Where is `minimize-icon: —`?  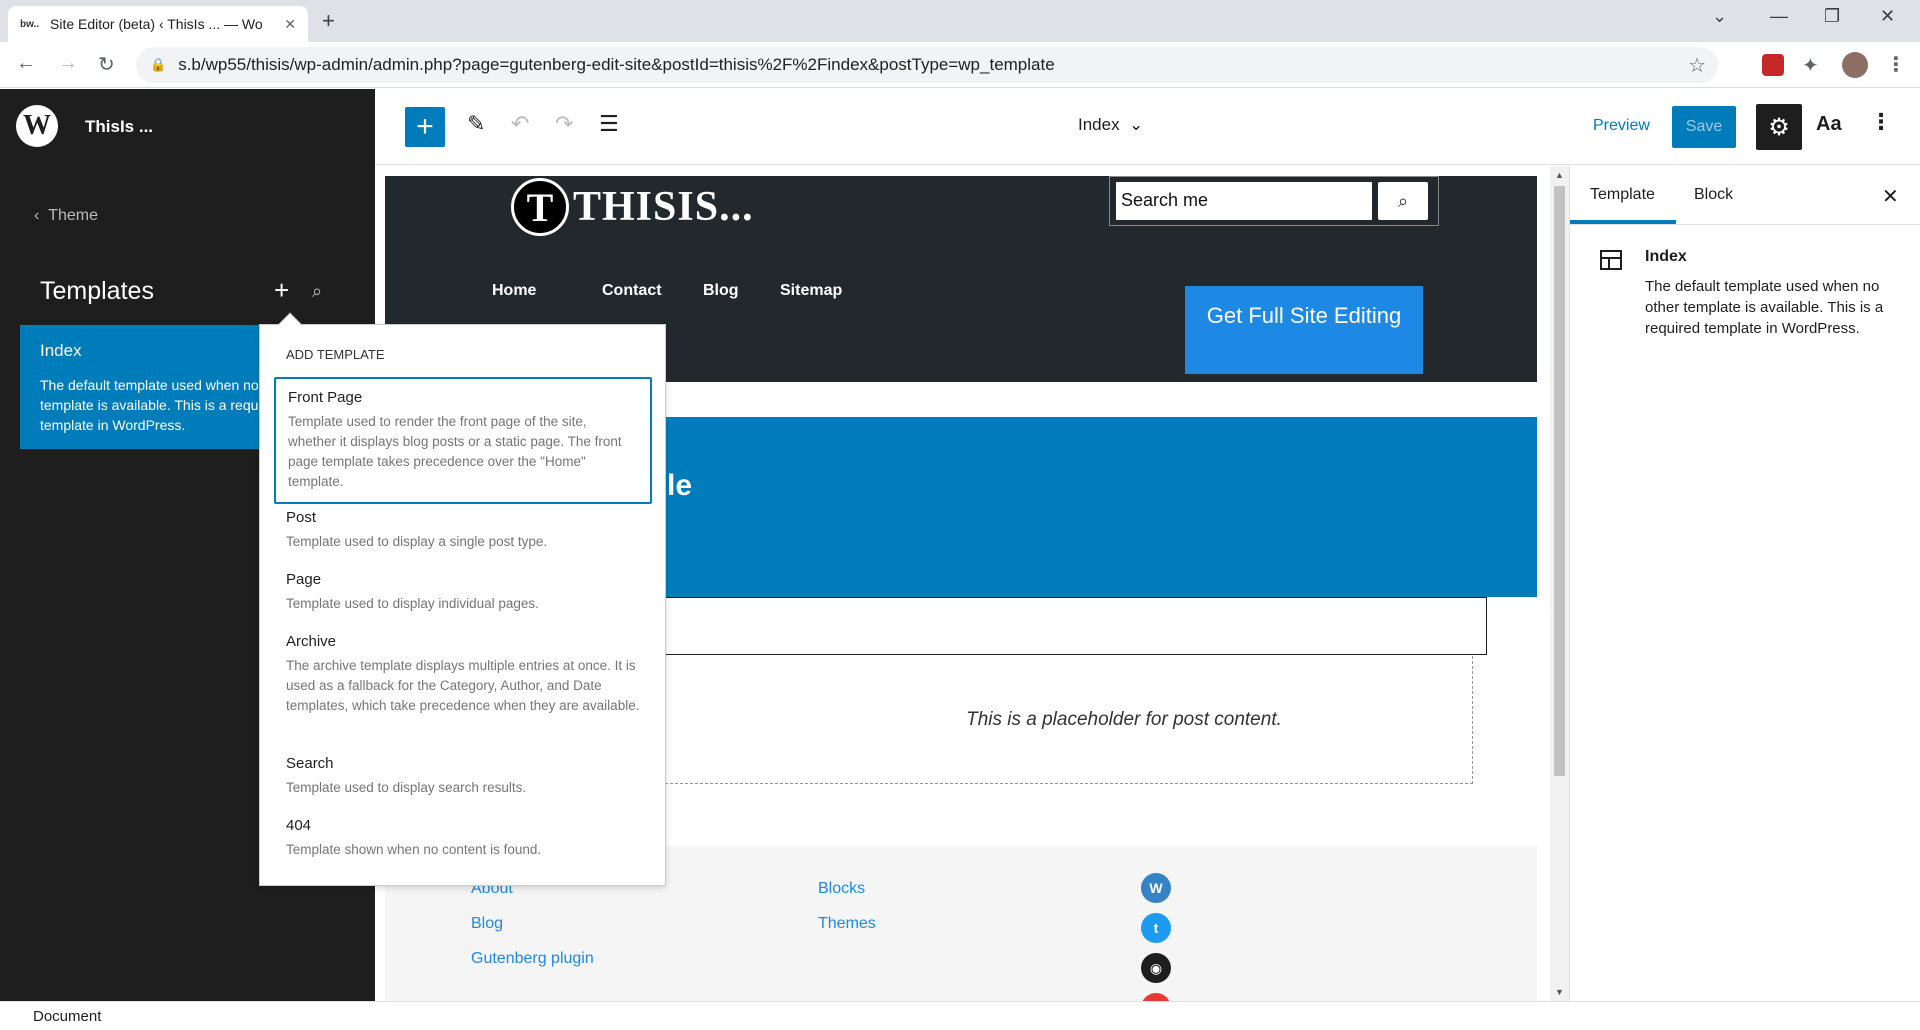
minimize-icon: — is located at coordinates (1779, 16).